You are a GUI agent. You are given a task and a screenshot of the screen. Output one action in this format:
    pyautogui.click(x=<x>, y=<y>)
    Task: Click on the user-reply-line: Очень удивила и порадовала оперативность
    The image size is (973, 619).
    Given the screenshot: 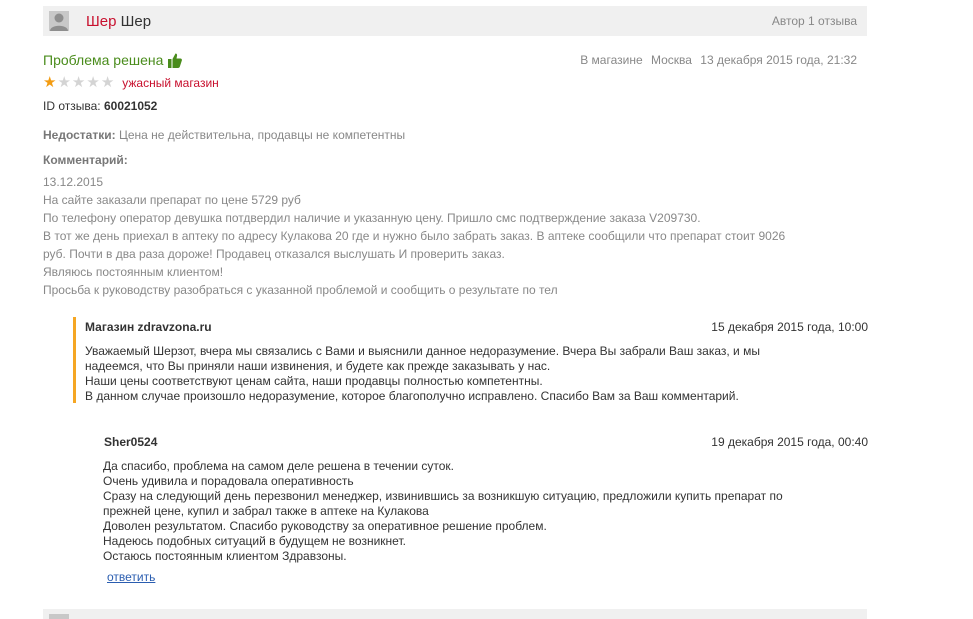 What is the action you would take?
    pyautogui.click(x=228, y=481)
    